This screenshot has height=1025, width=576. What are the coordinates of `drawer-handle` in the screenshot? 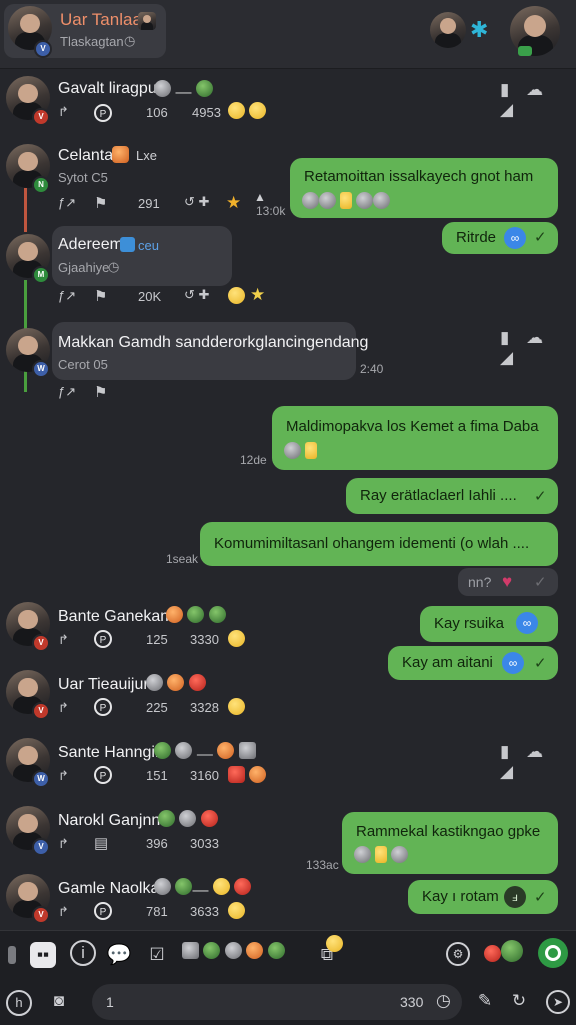 It's located at (12, 955).